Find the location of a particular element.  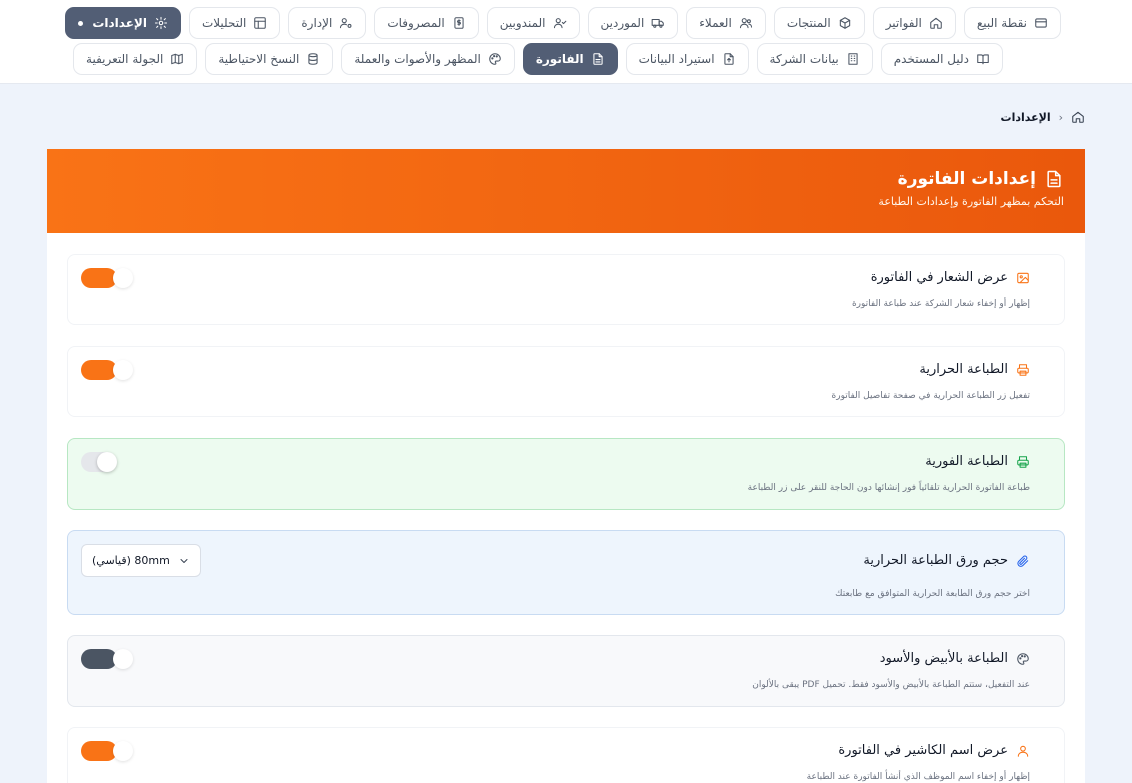

tab-invoices: الفواتير is located at coordinates (914, 23).